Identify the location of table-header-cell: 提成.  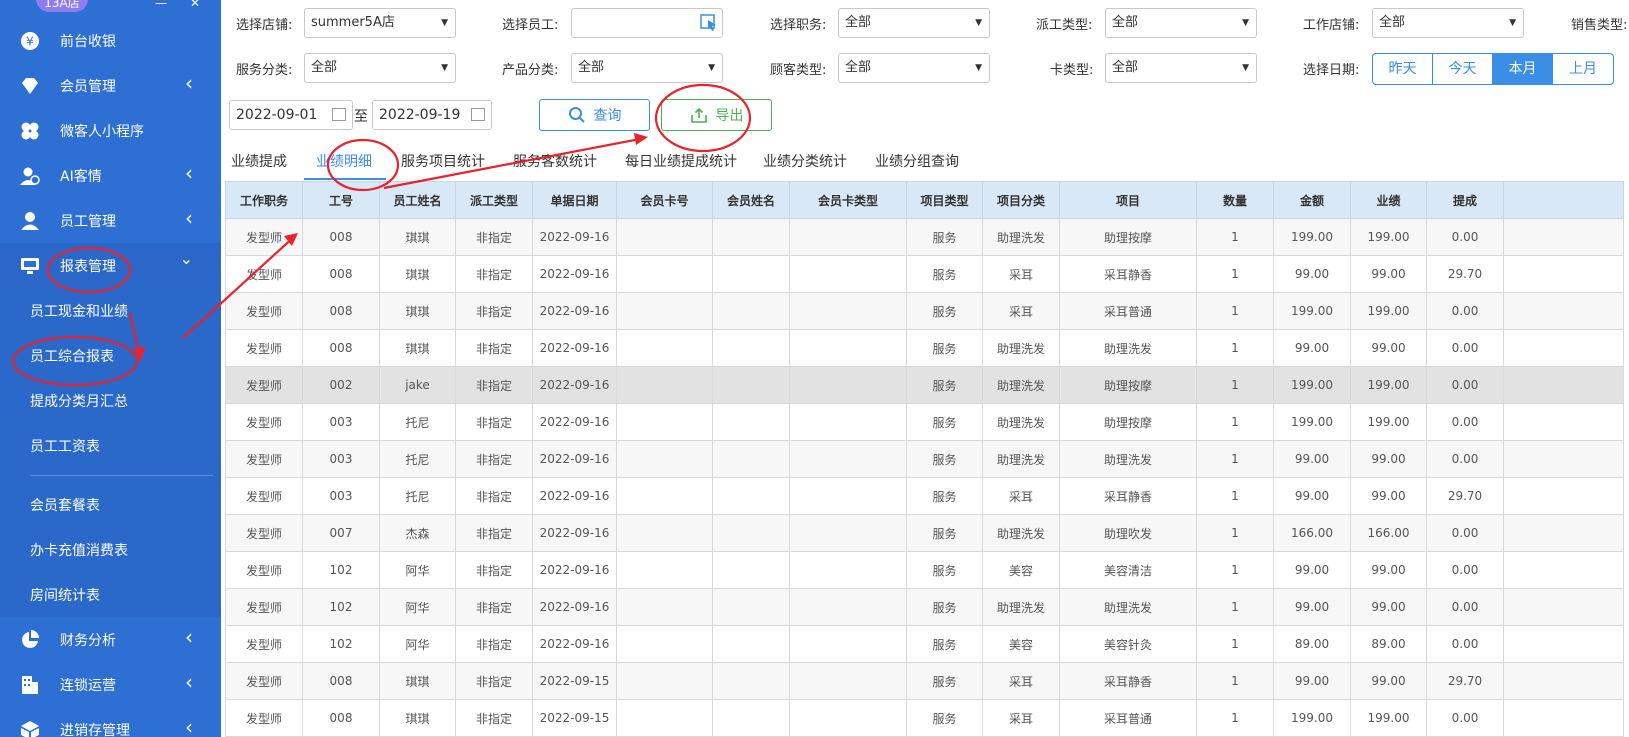
(1465, 200).